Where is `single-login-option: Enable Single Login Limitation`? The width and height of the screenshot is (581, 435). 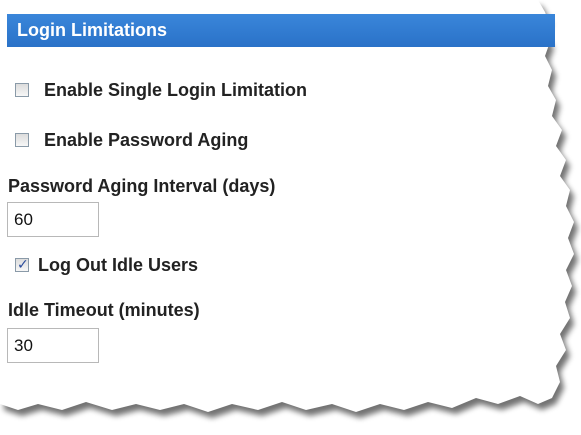
single-login-option: Enable Single Login Limitation is located at coordinates (161, 90).